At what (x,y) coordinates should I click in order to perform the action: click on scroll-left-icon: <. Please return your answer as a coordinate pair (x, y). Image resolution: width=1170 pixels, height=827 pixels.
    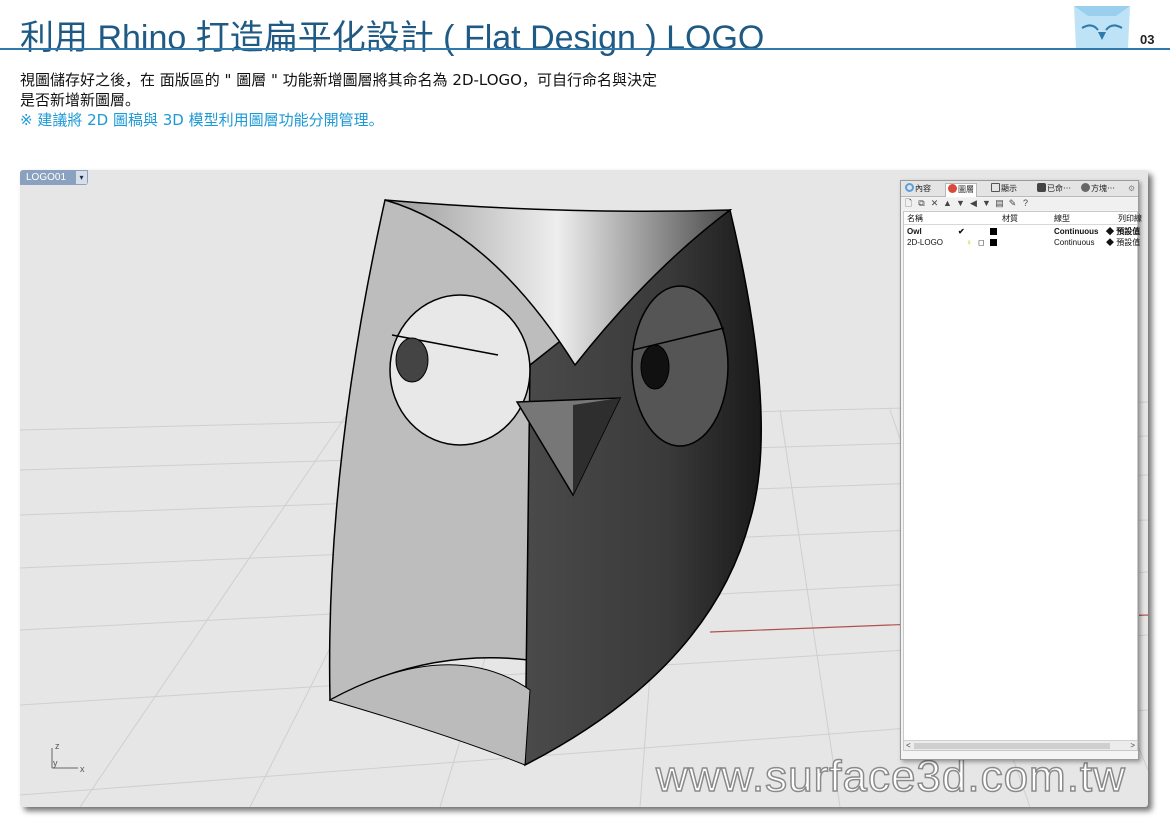
    Looking at the image, I should click on (908, 746).